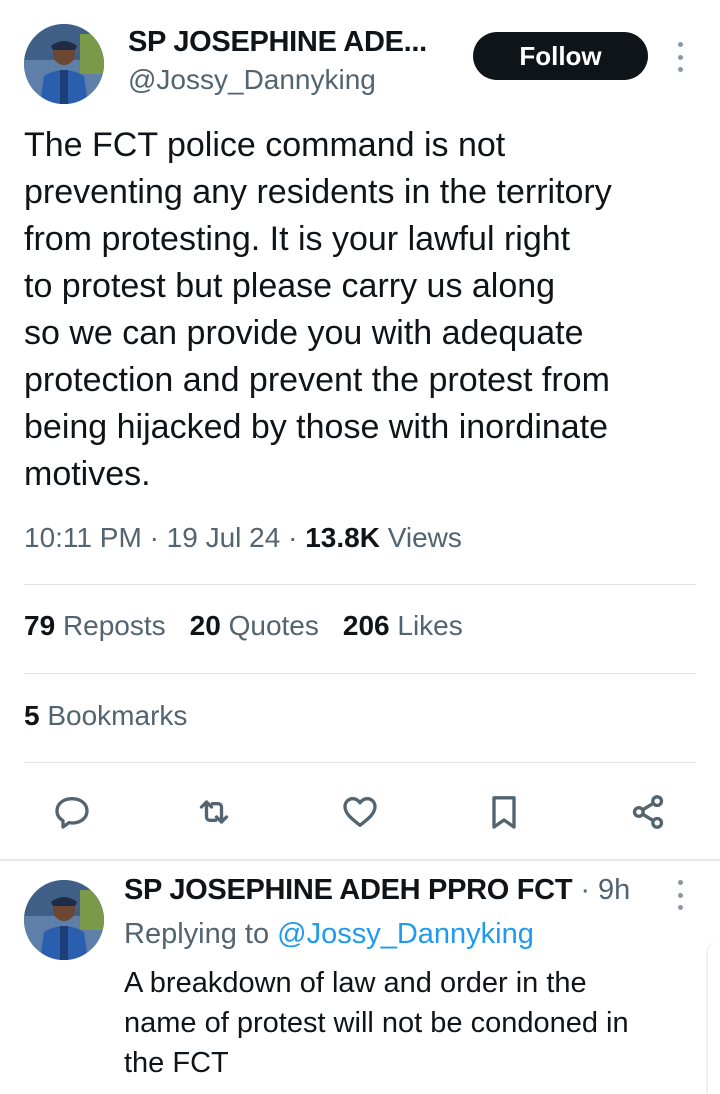  I want to click on replying-prefix: Replying to, so click(197, 934).